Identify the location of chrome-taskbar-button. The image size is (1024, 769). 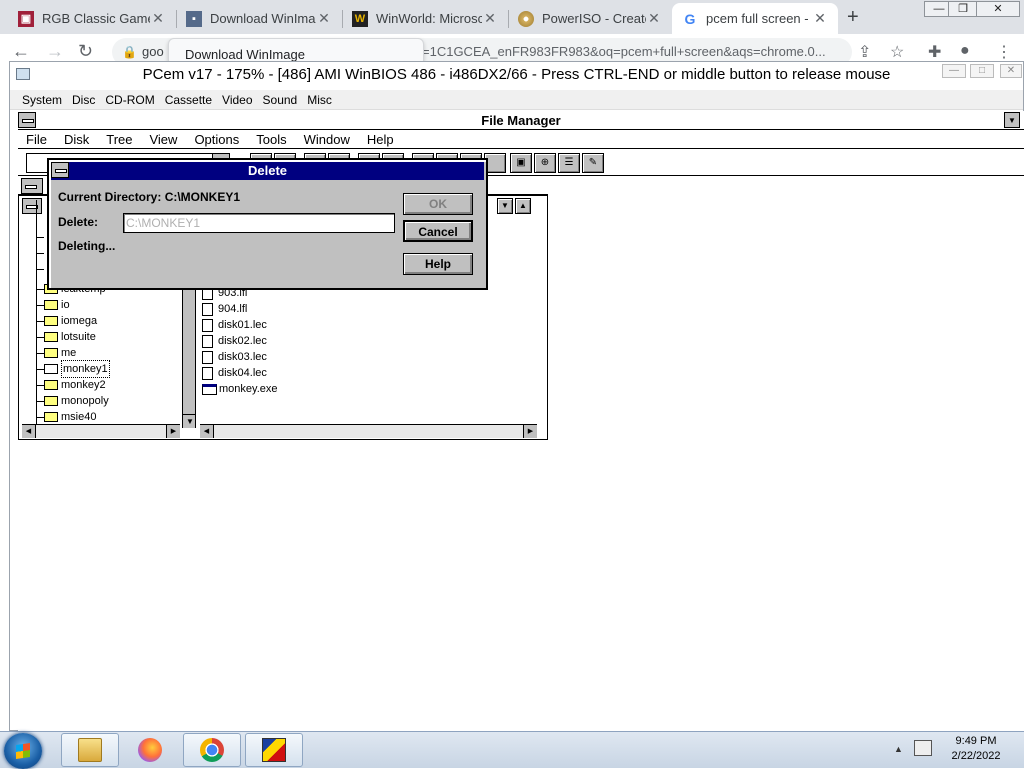
(212, 750).